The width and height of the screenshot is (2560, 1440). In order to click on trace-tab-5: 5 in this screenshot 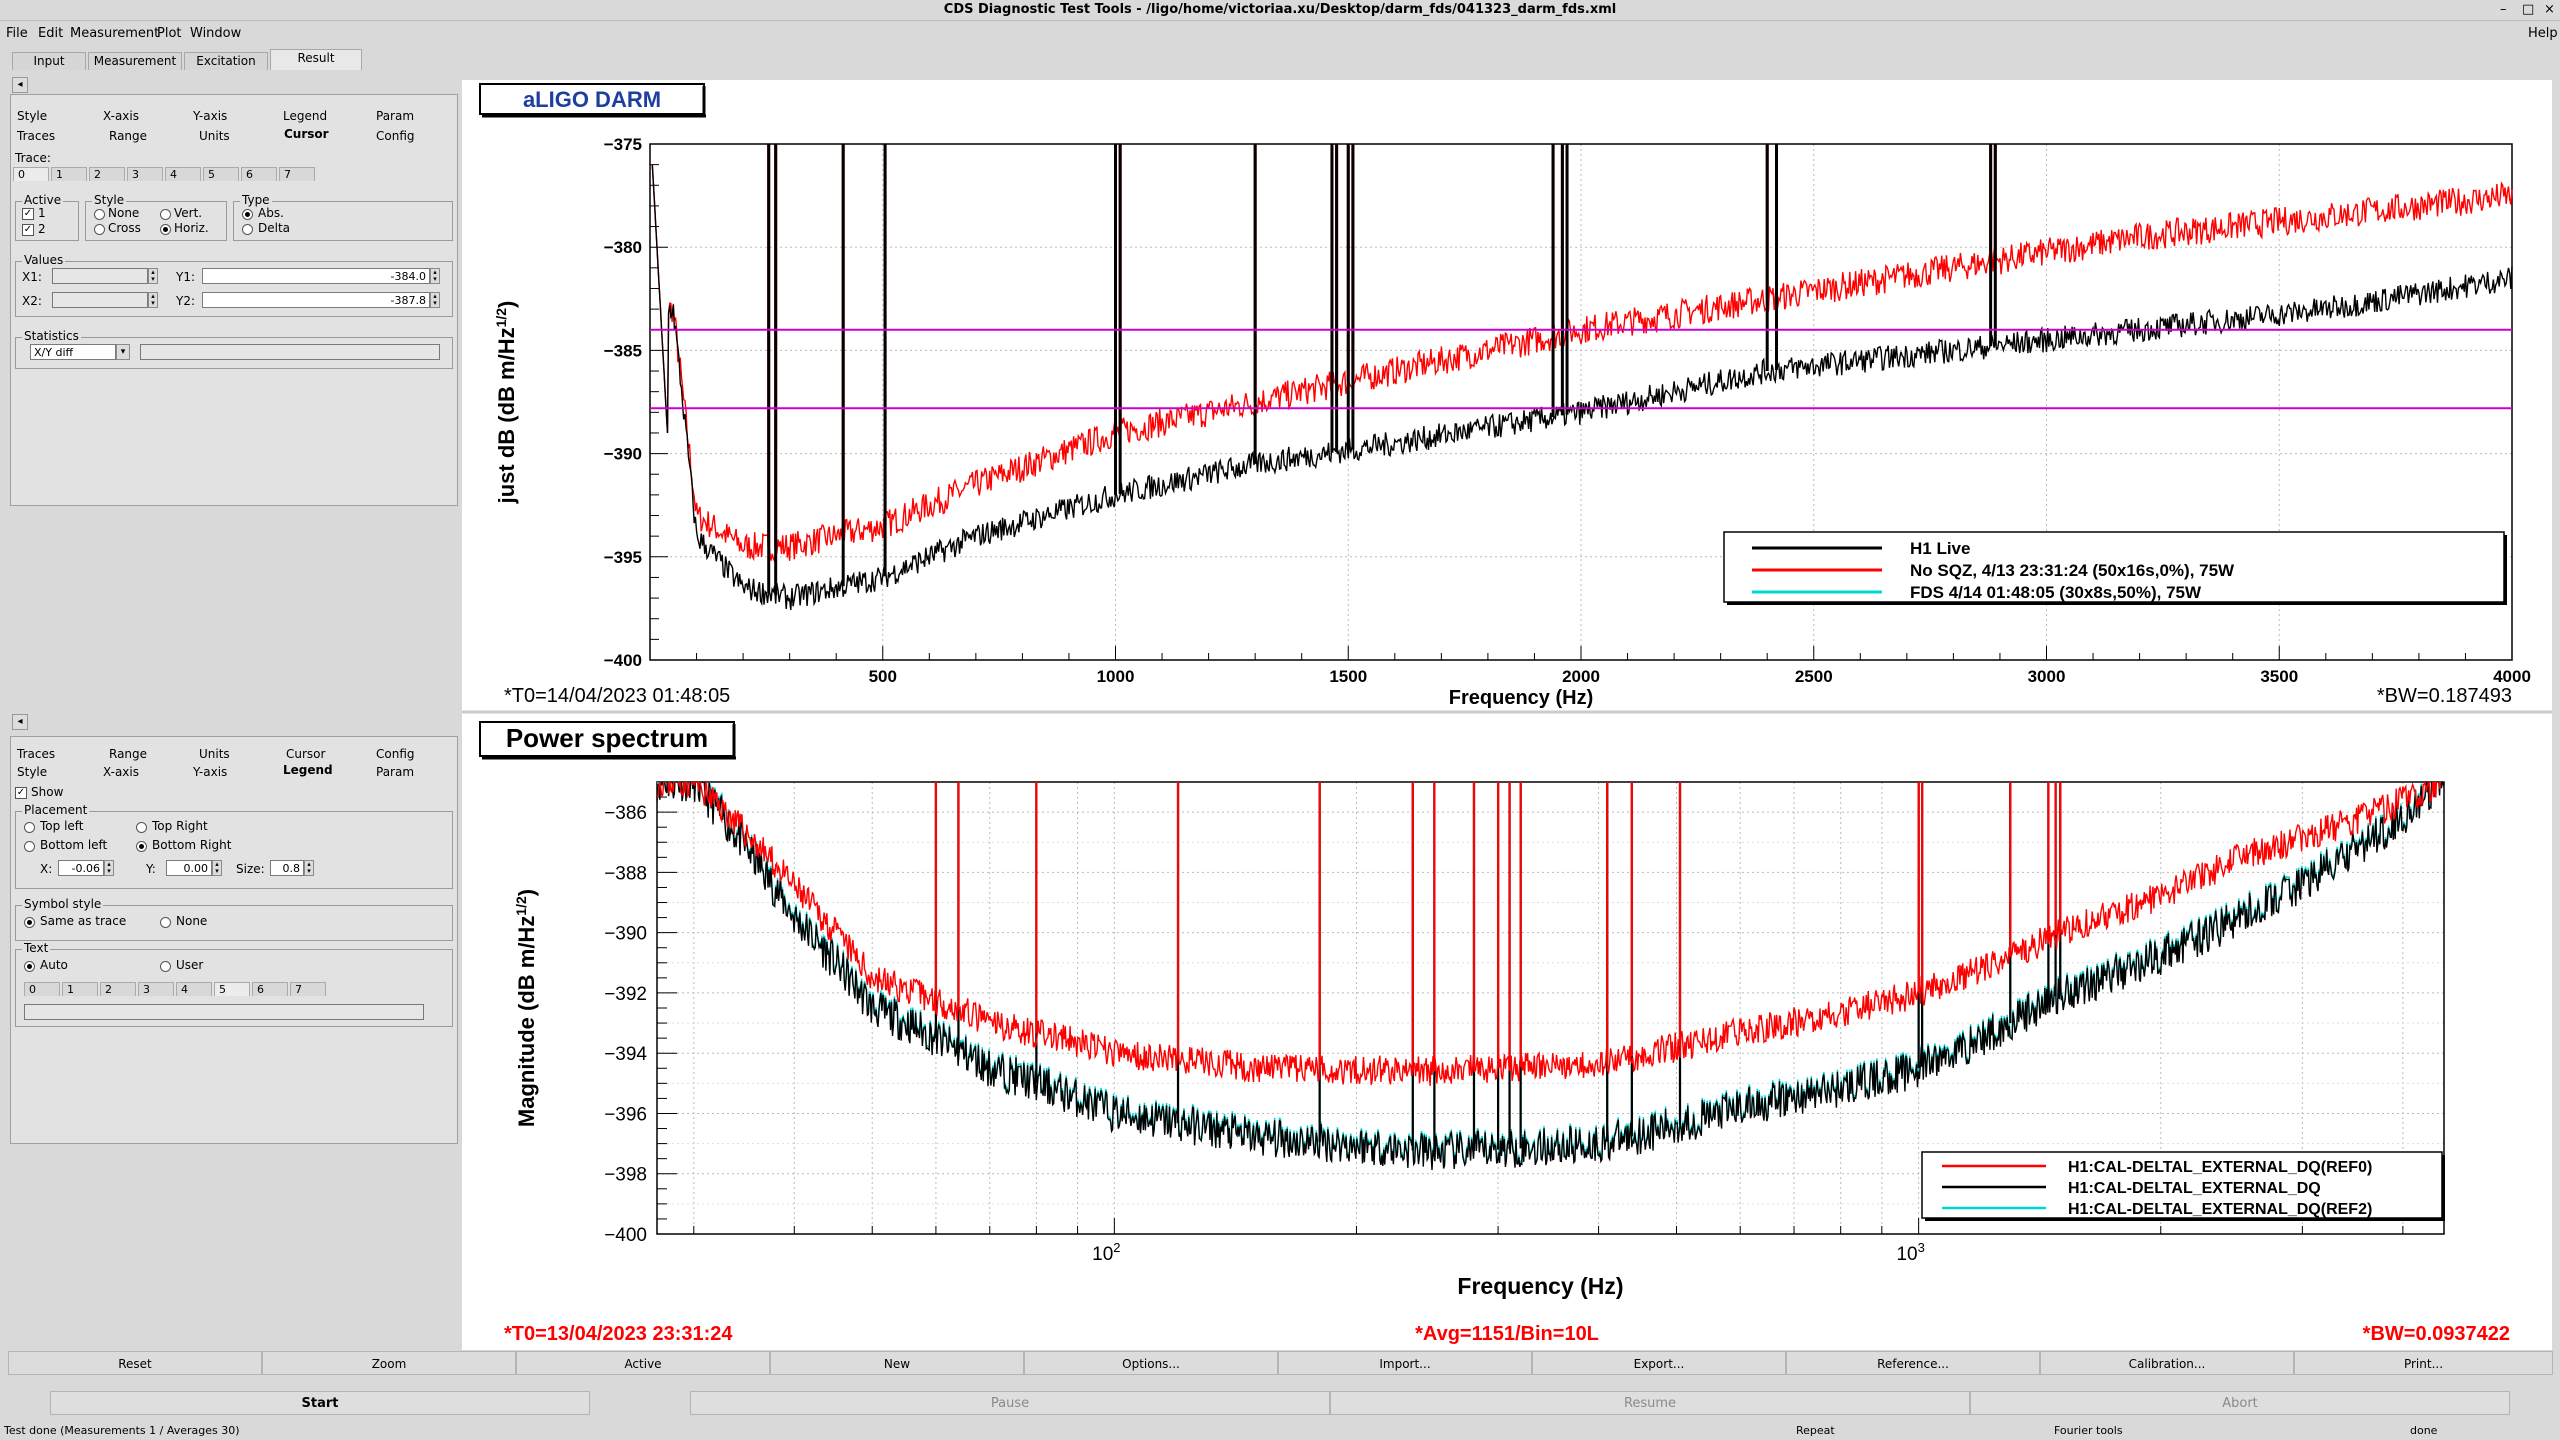, I will do `click(221, 174)`.